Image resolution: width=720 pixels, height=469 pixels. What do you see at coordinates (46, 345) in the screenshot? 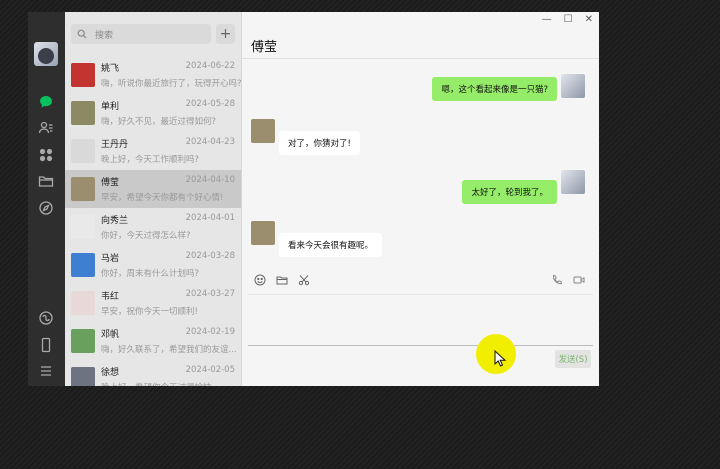
I see `phone-icon` at bounding box center [46, 345].